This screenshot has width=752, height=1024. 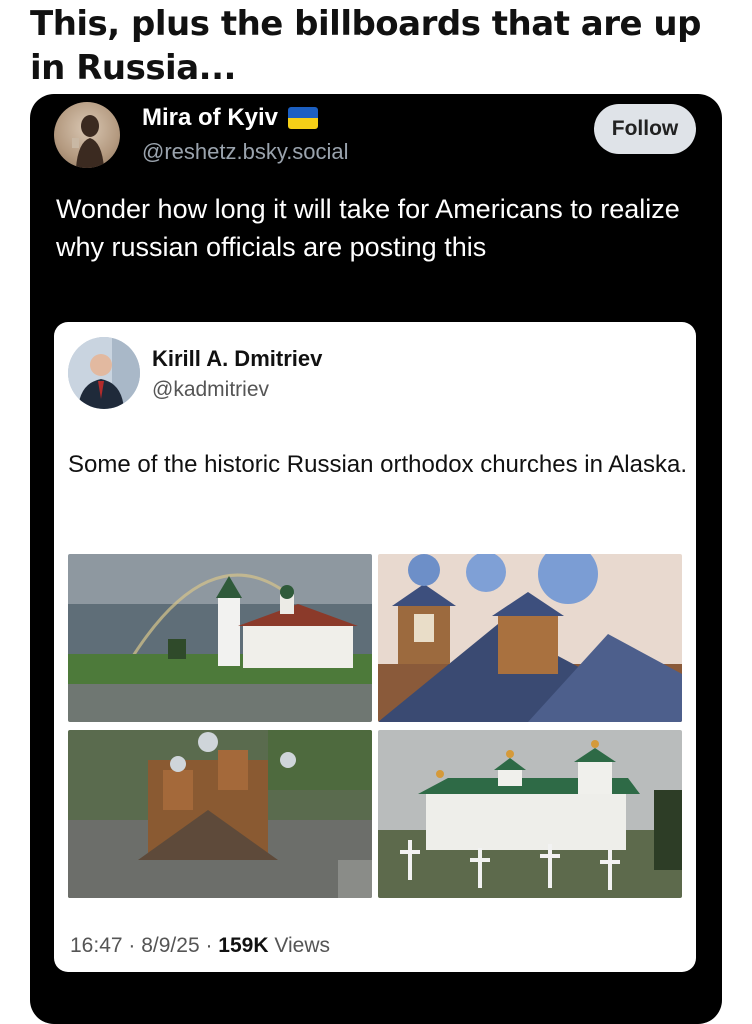 I want to click on quoted-author-handle: @kadmitriev, so click(x=210, y=390).